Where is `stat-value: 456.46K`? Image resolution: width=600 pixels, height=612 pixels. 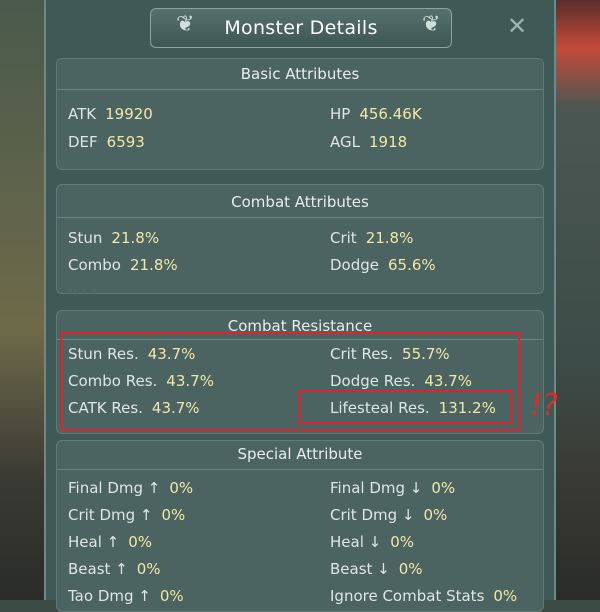 stat-value: 456.46K is located at coordinates (390, 114).